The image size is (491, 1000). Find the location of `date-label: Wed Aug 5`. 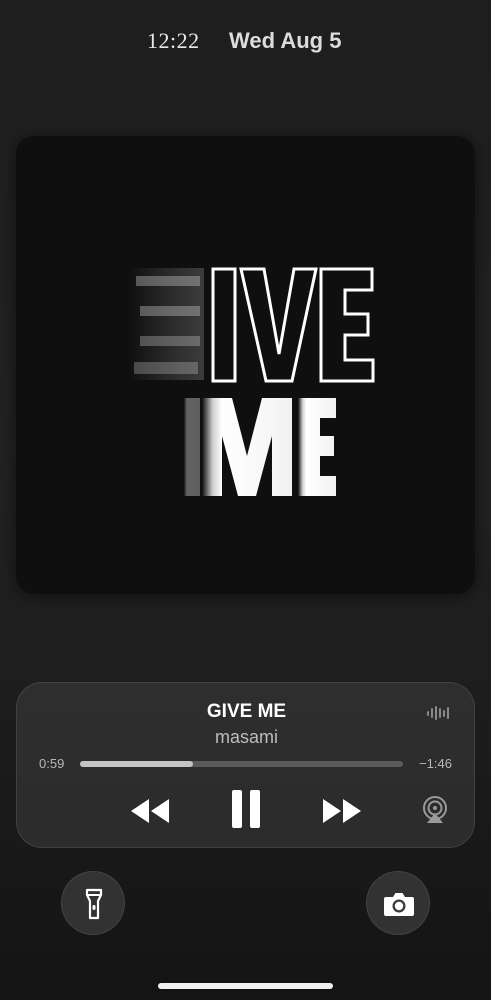

date-label: Wed Aug 5 is located at coordinates (285, 40).